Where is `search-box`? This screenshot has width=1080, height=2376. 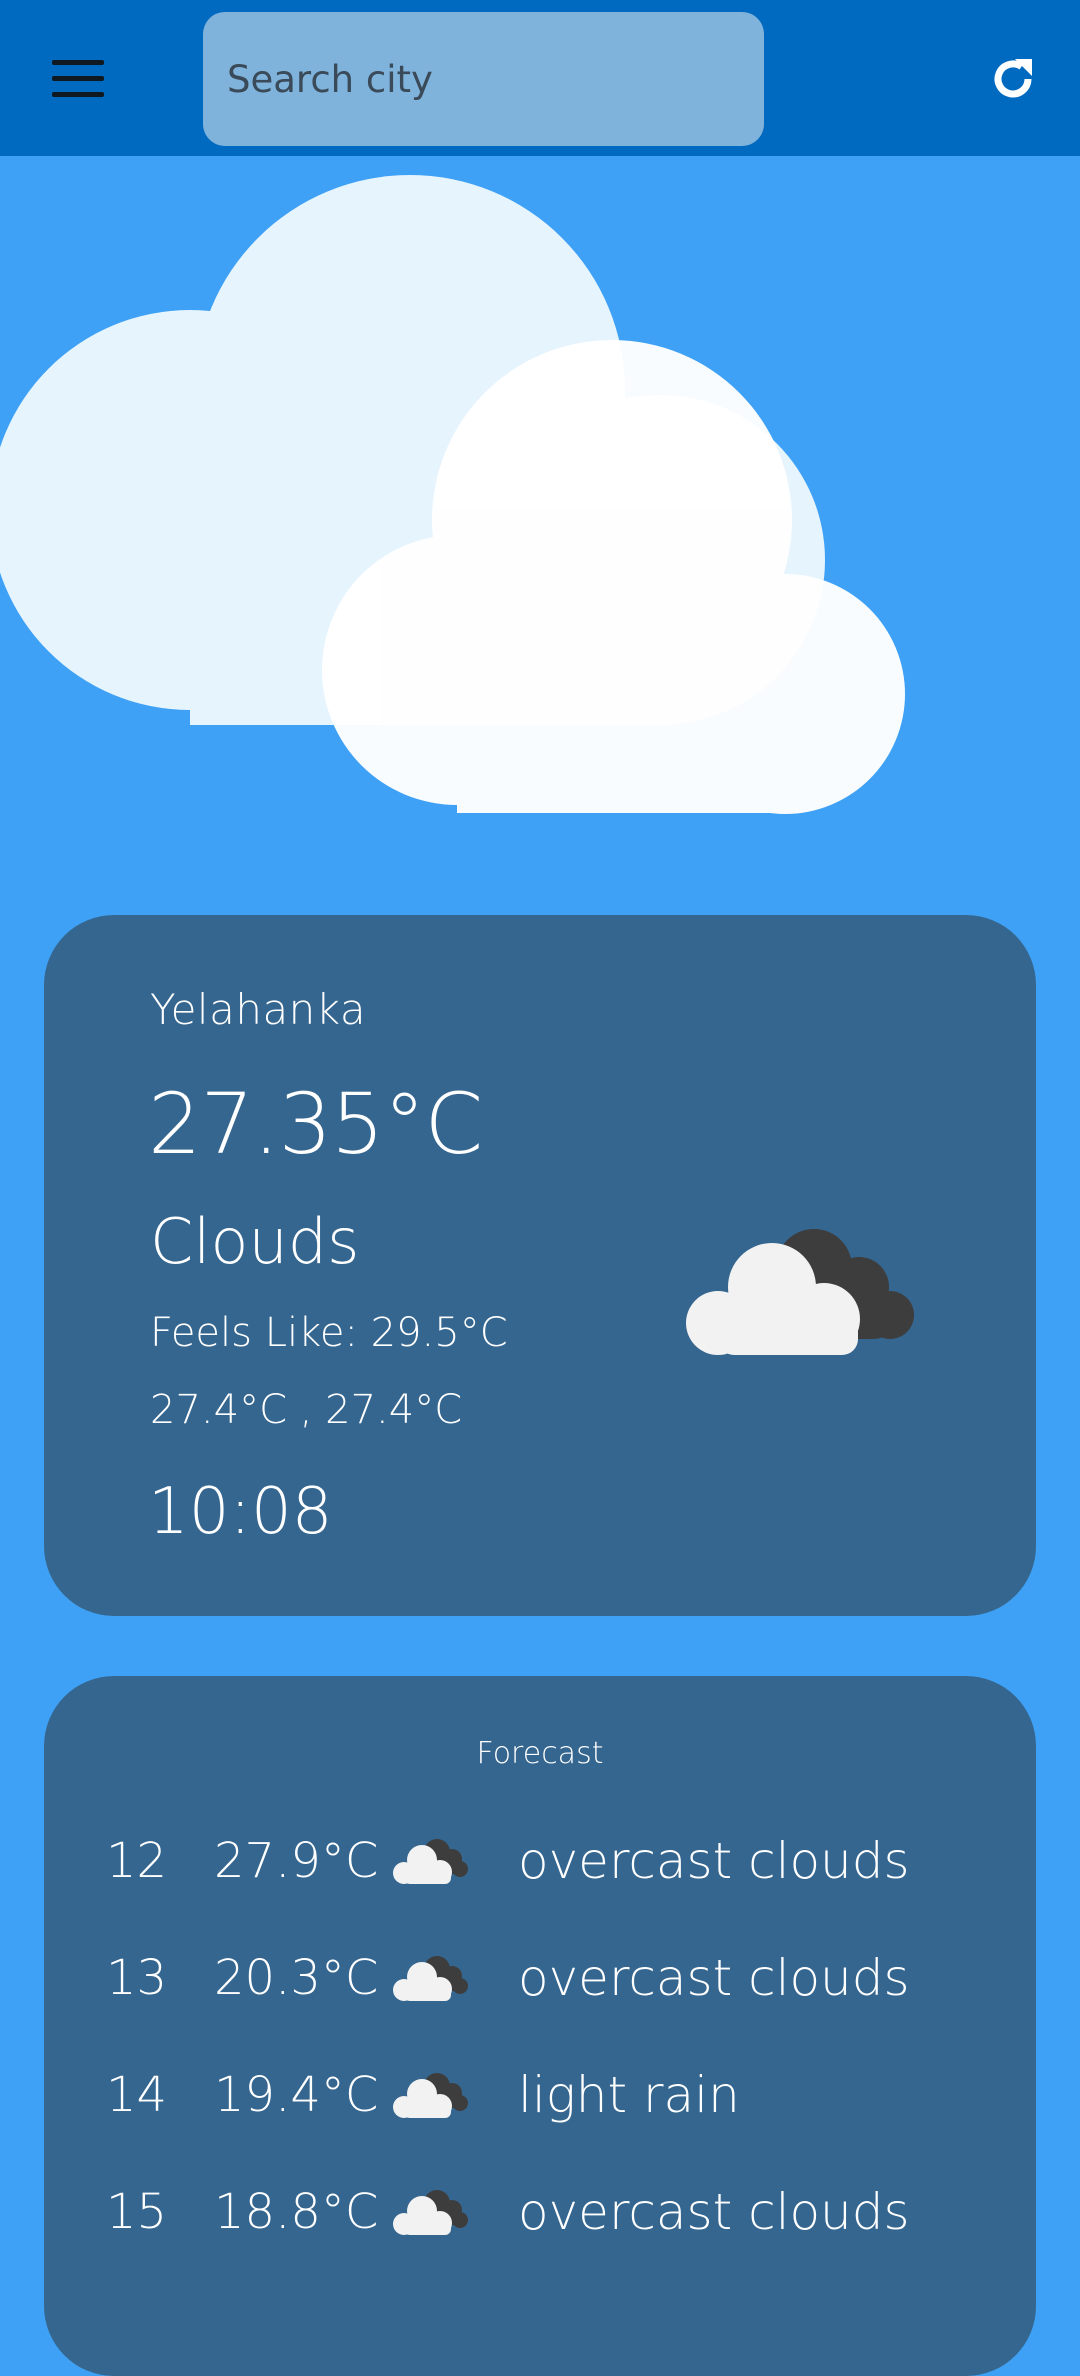
search-box is located at coordinates (483, 79).